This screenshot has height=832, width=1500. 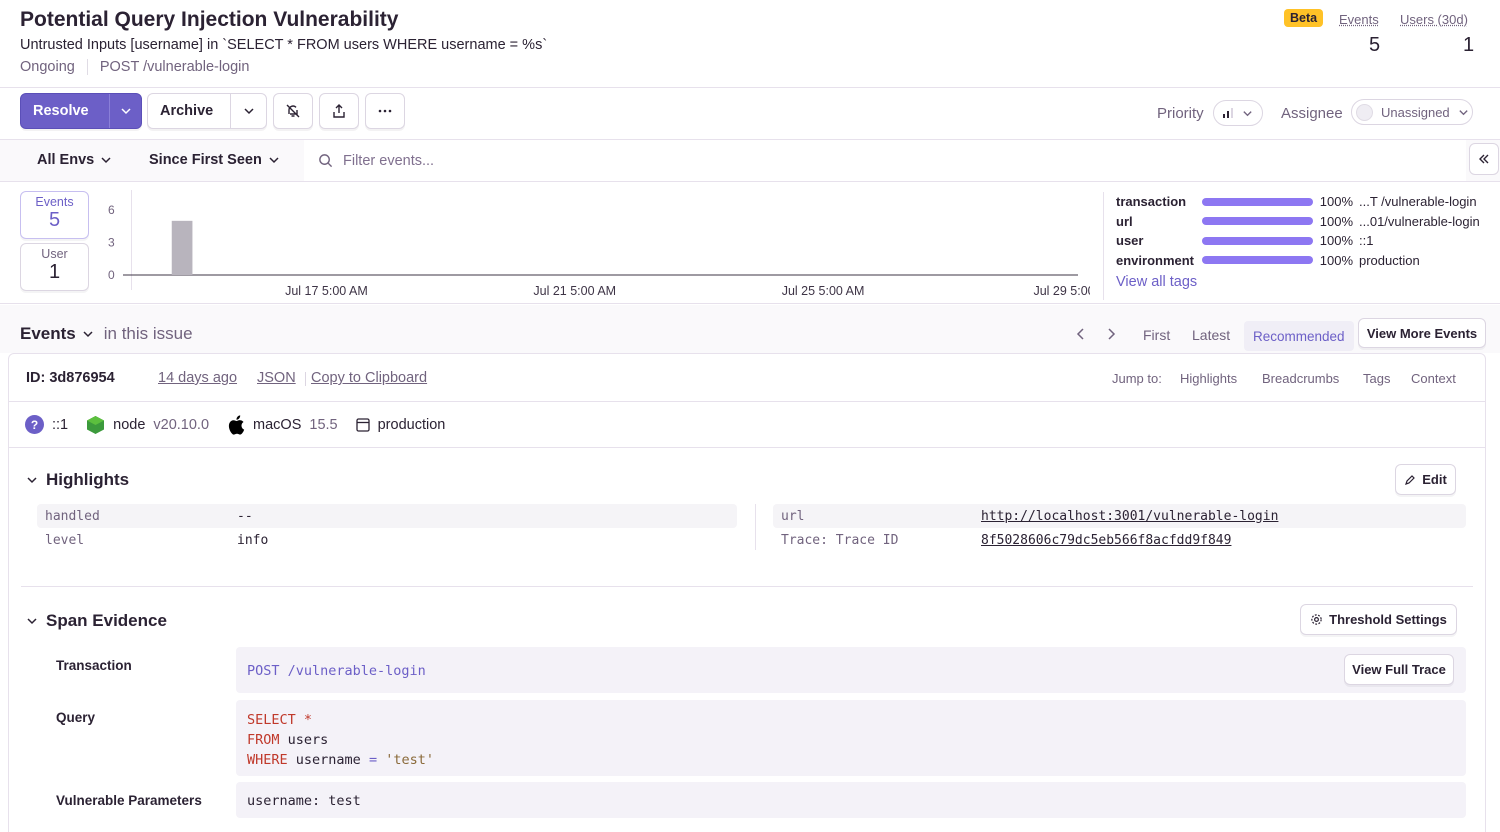 What do you see at coordinates (369, 378) in the screenshot?
I see `copy-to-clipboard-link: Copy to Clipboard` at bounding box center [369, 378].